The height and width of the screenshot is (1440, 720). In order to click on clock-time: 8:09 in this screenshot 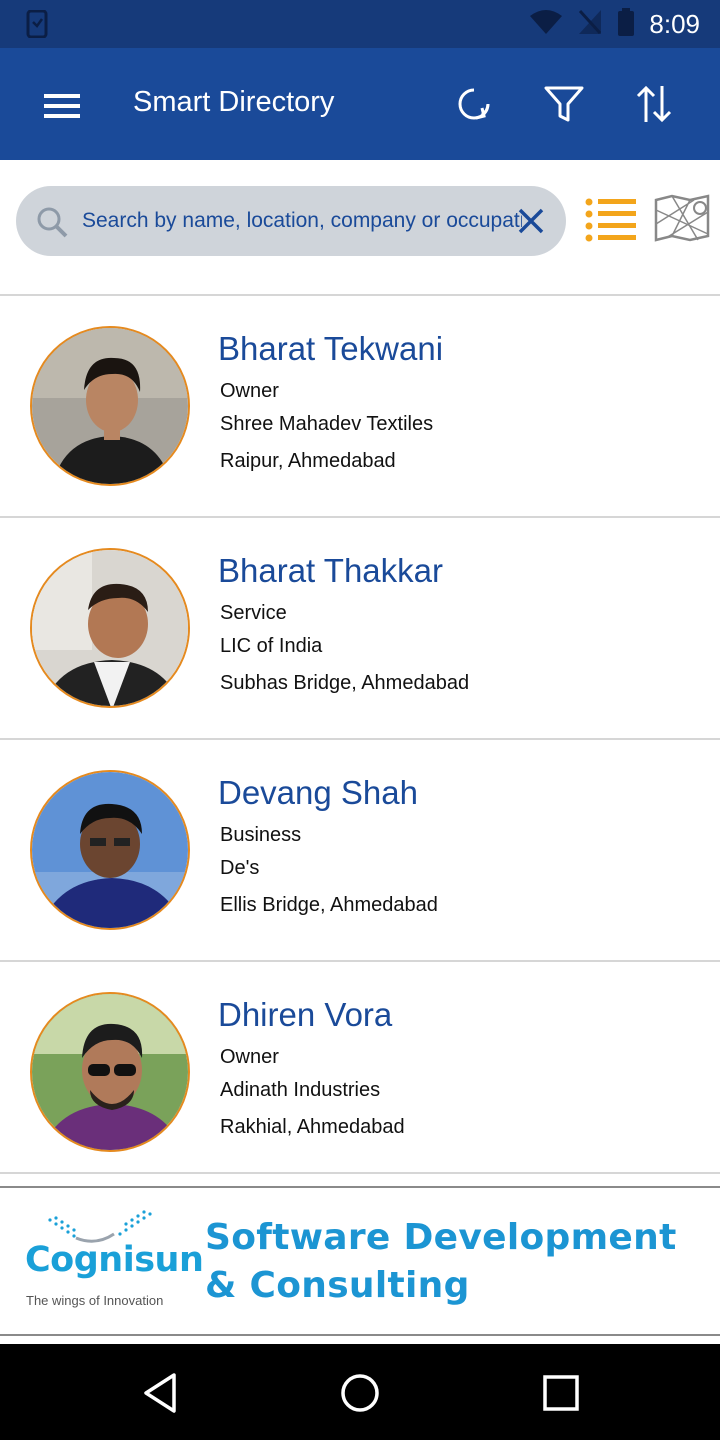, I will do `click(674, 24)`.